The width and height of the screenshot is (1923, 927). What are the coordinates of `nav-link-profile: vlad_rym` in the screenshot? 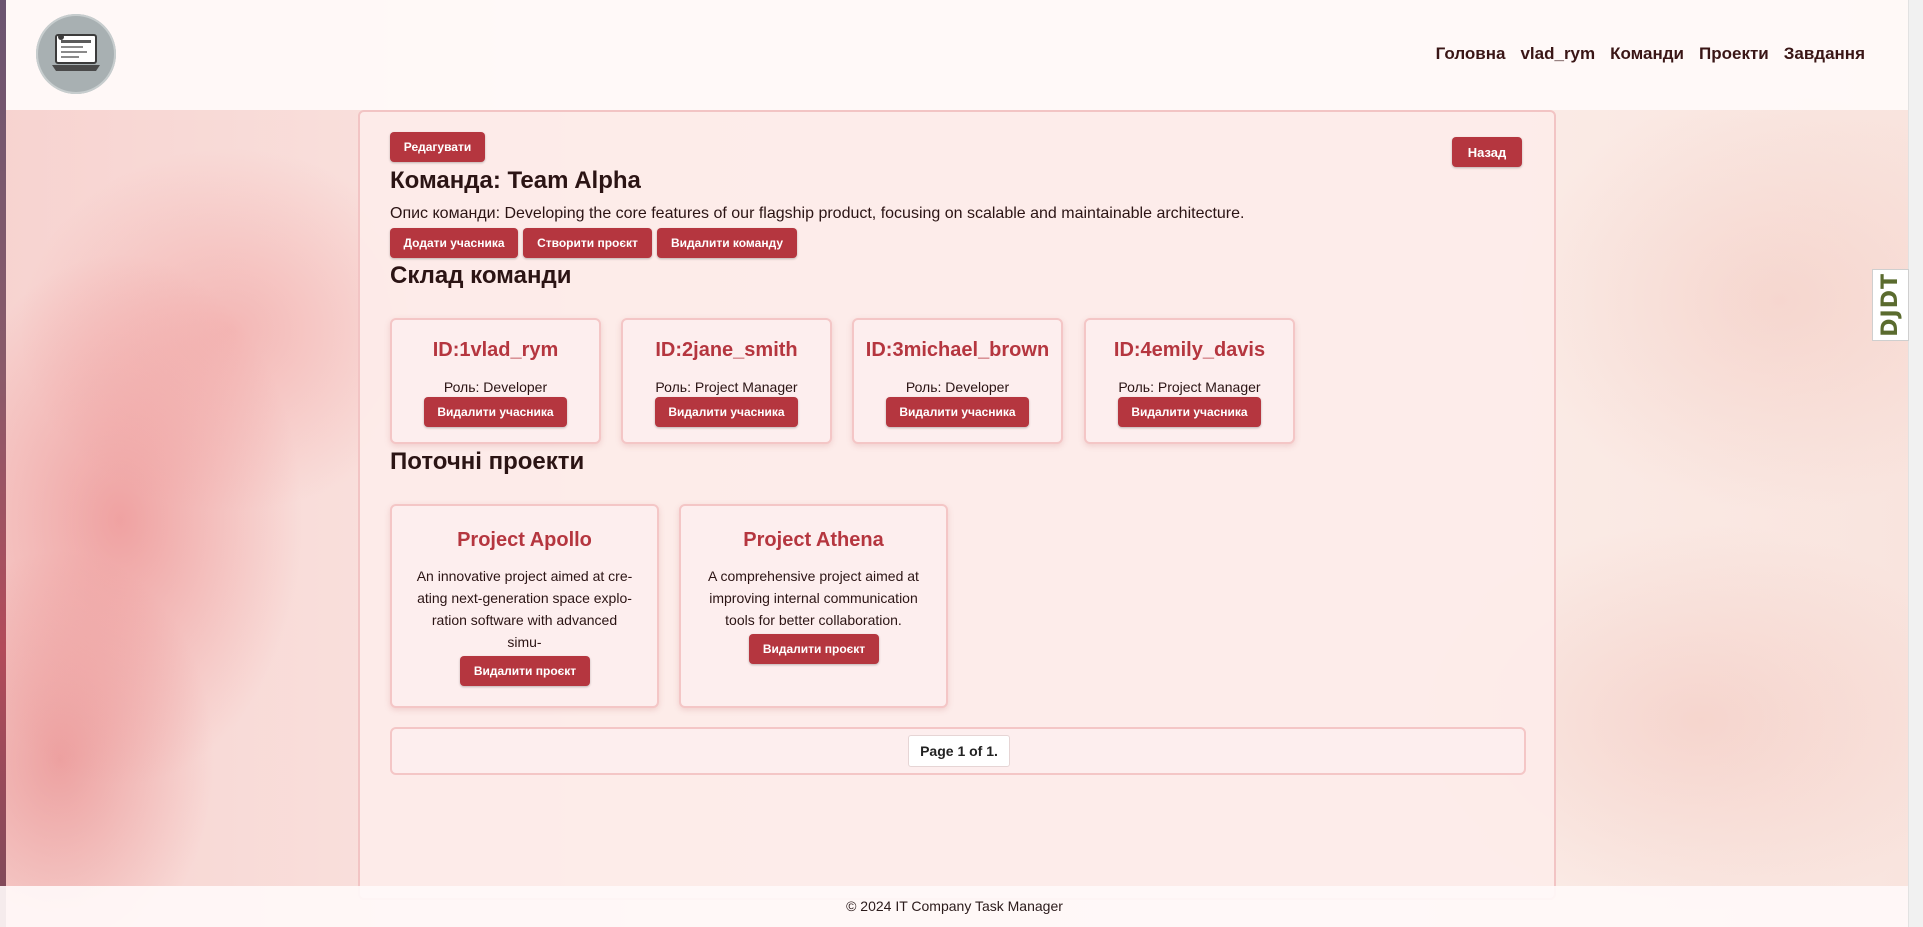 It's located at (1557, 54).